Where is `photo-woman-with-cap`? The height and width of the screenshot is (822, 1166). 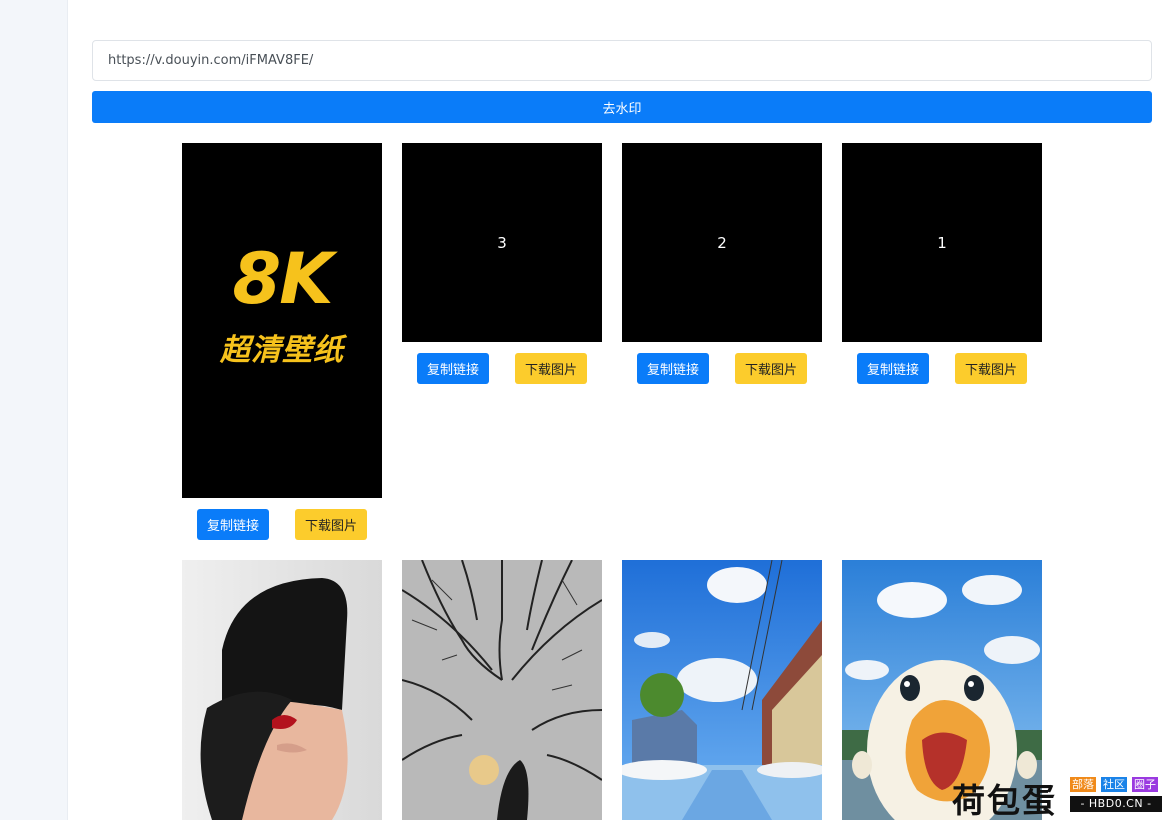
photo-woman-with-cap is located at coordinates (282, 690).